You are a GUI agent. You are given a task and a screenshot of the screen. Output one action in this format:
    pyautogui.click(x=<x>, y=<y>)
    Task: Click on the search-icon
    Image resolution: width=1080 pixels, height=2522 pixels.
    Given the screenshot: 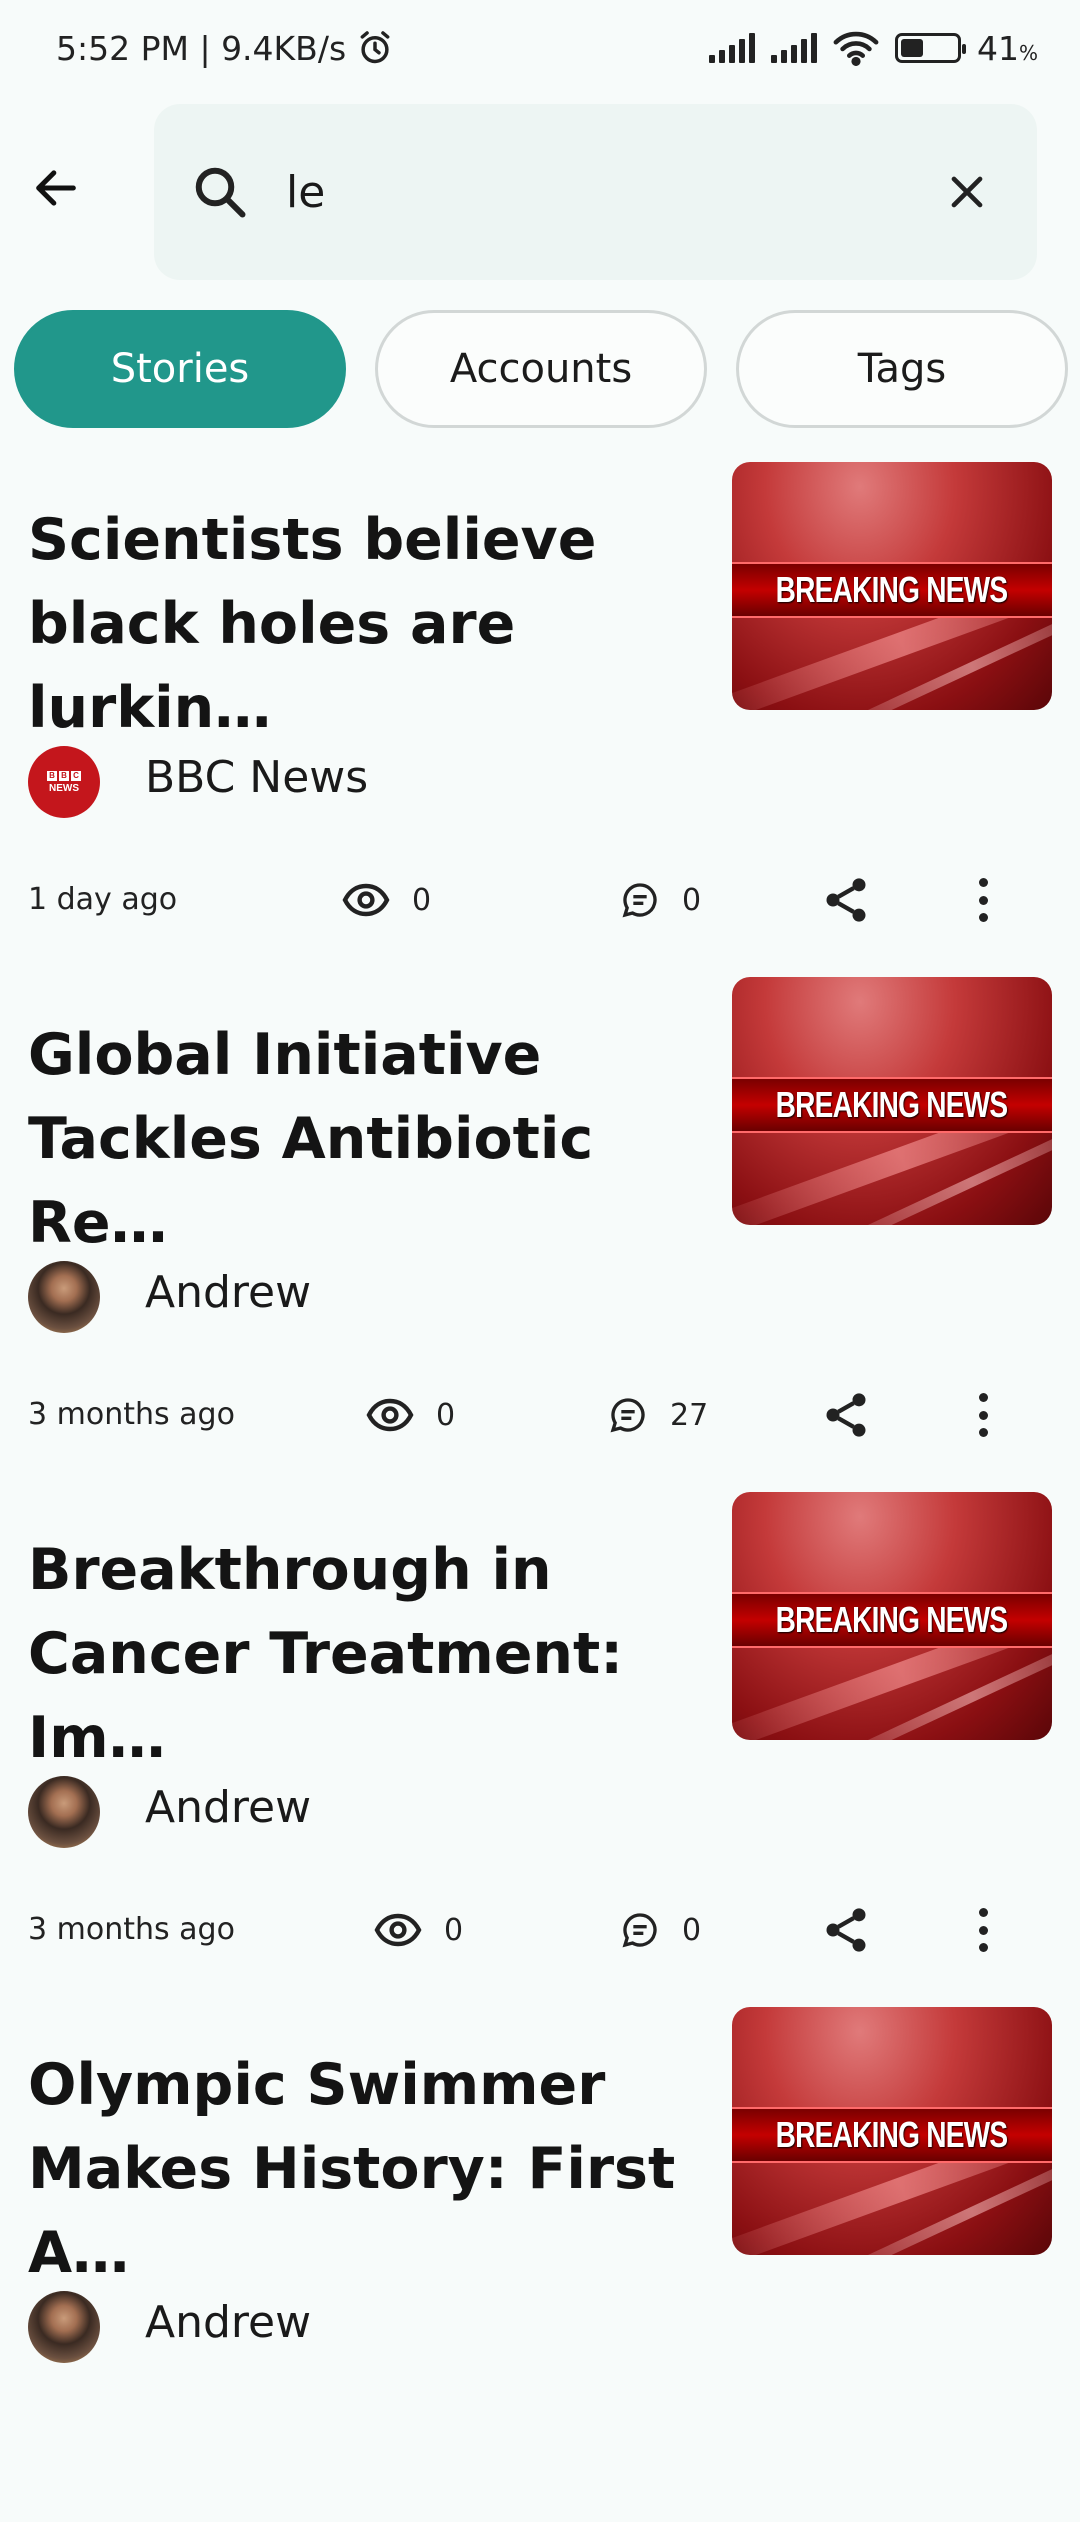 What is the action you would take?
    pyautogui.click(x=220, y=192)
    